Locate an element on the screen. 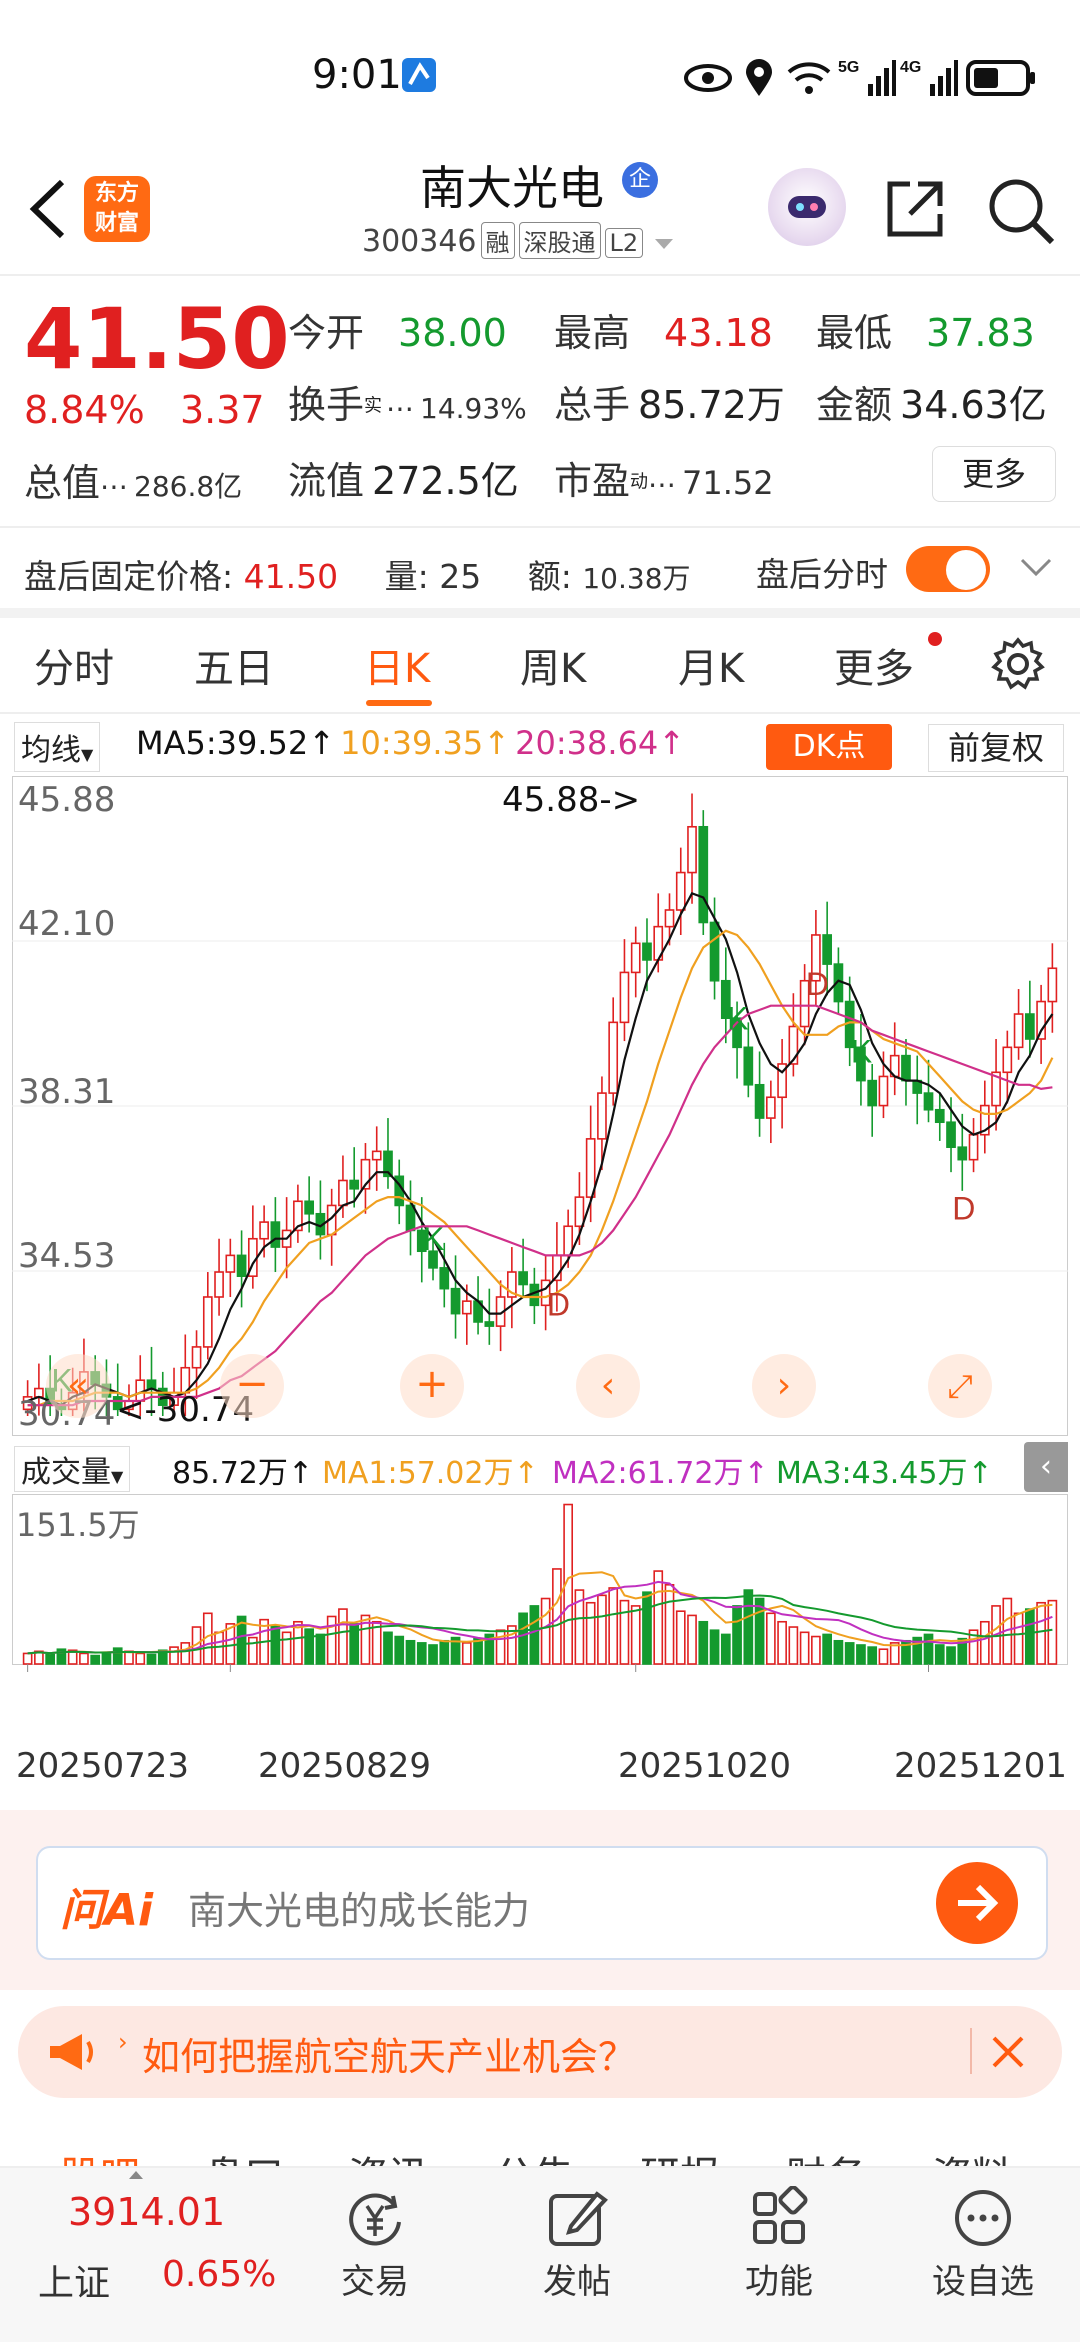 The height and width of the screenshot is (2342, 1080). tab-intraday: 分时 is located at coordinates (74, 665).